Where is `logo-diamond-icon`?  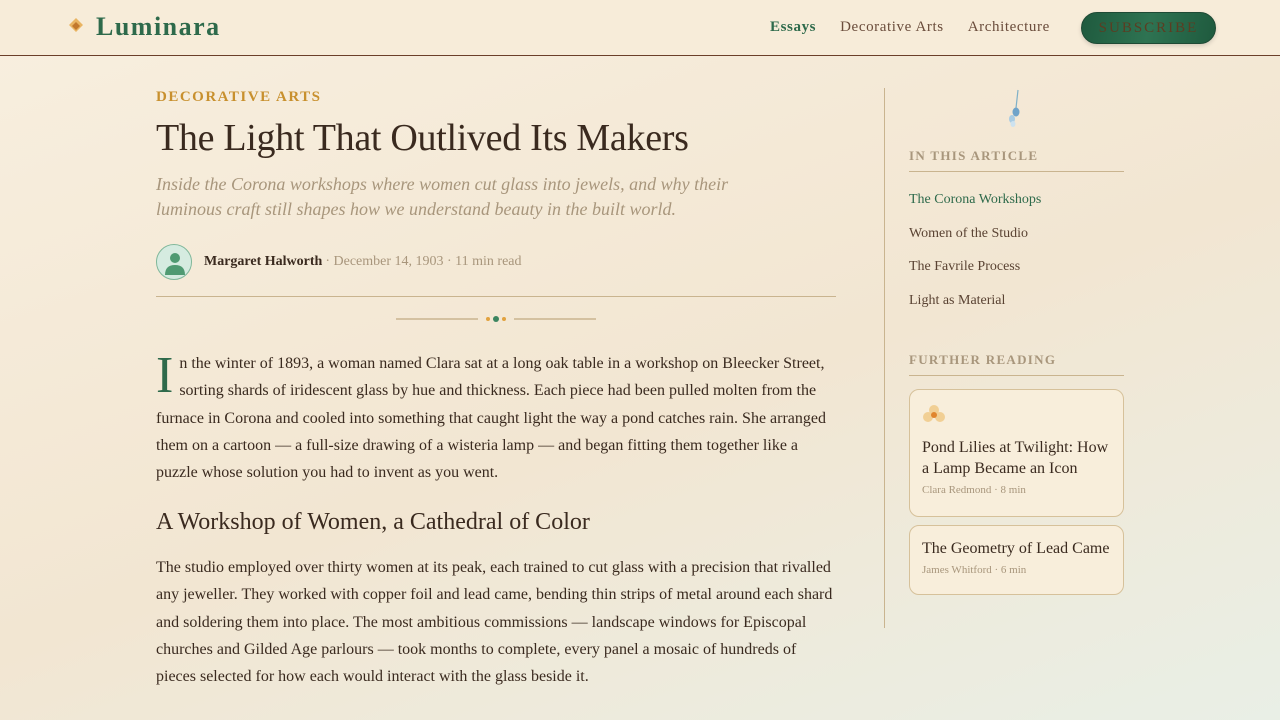 logo-diamond-icon is located at coordinates (76, 25).